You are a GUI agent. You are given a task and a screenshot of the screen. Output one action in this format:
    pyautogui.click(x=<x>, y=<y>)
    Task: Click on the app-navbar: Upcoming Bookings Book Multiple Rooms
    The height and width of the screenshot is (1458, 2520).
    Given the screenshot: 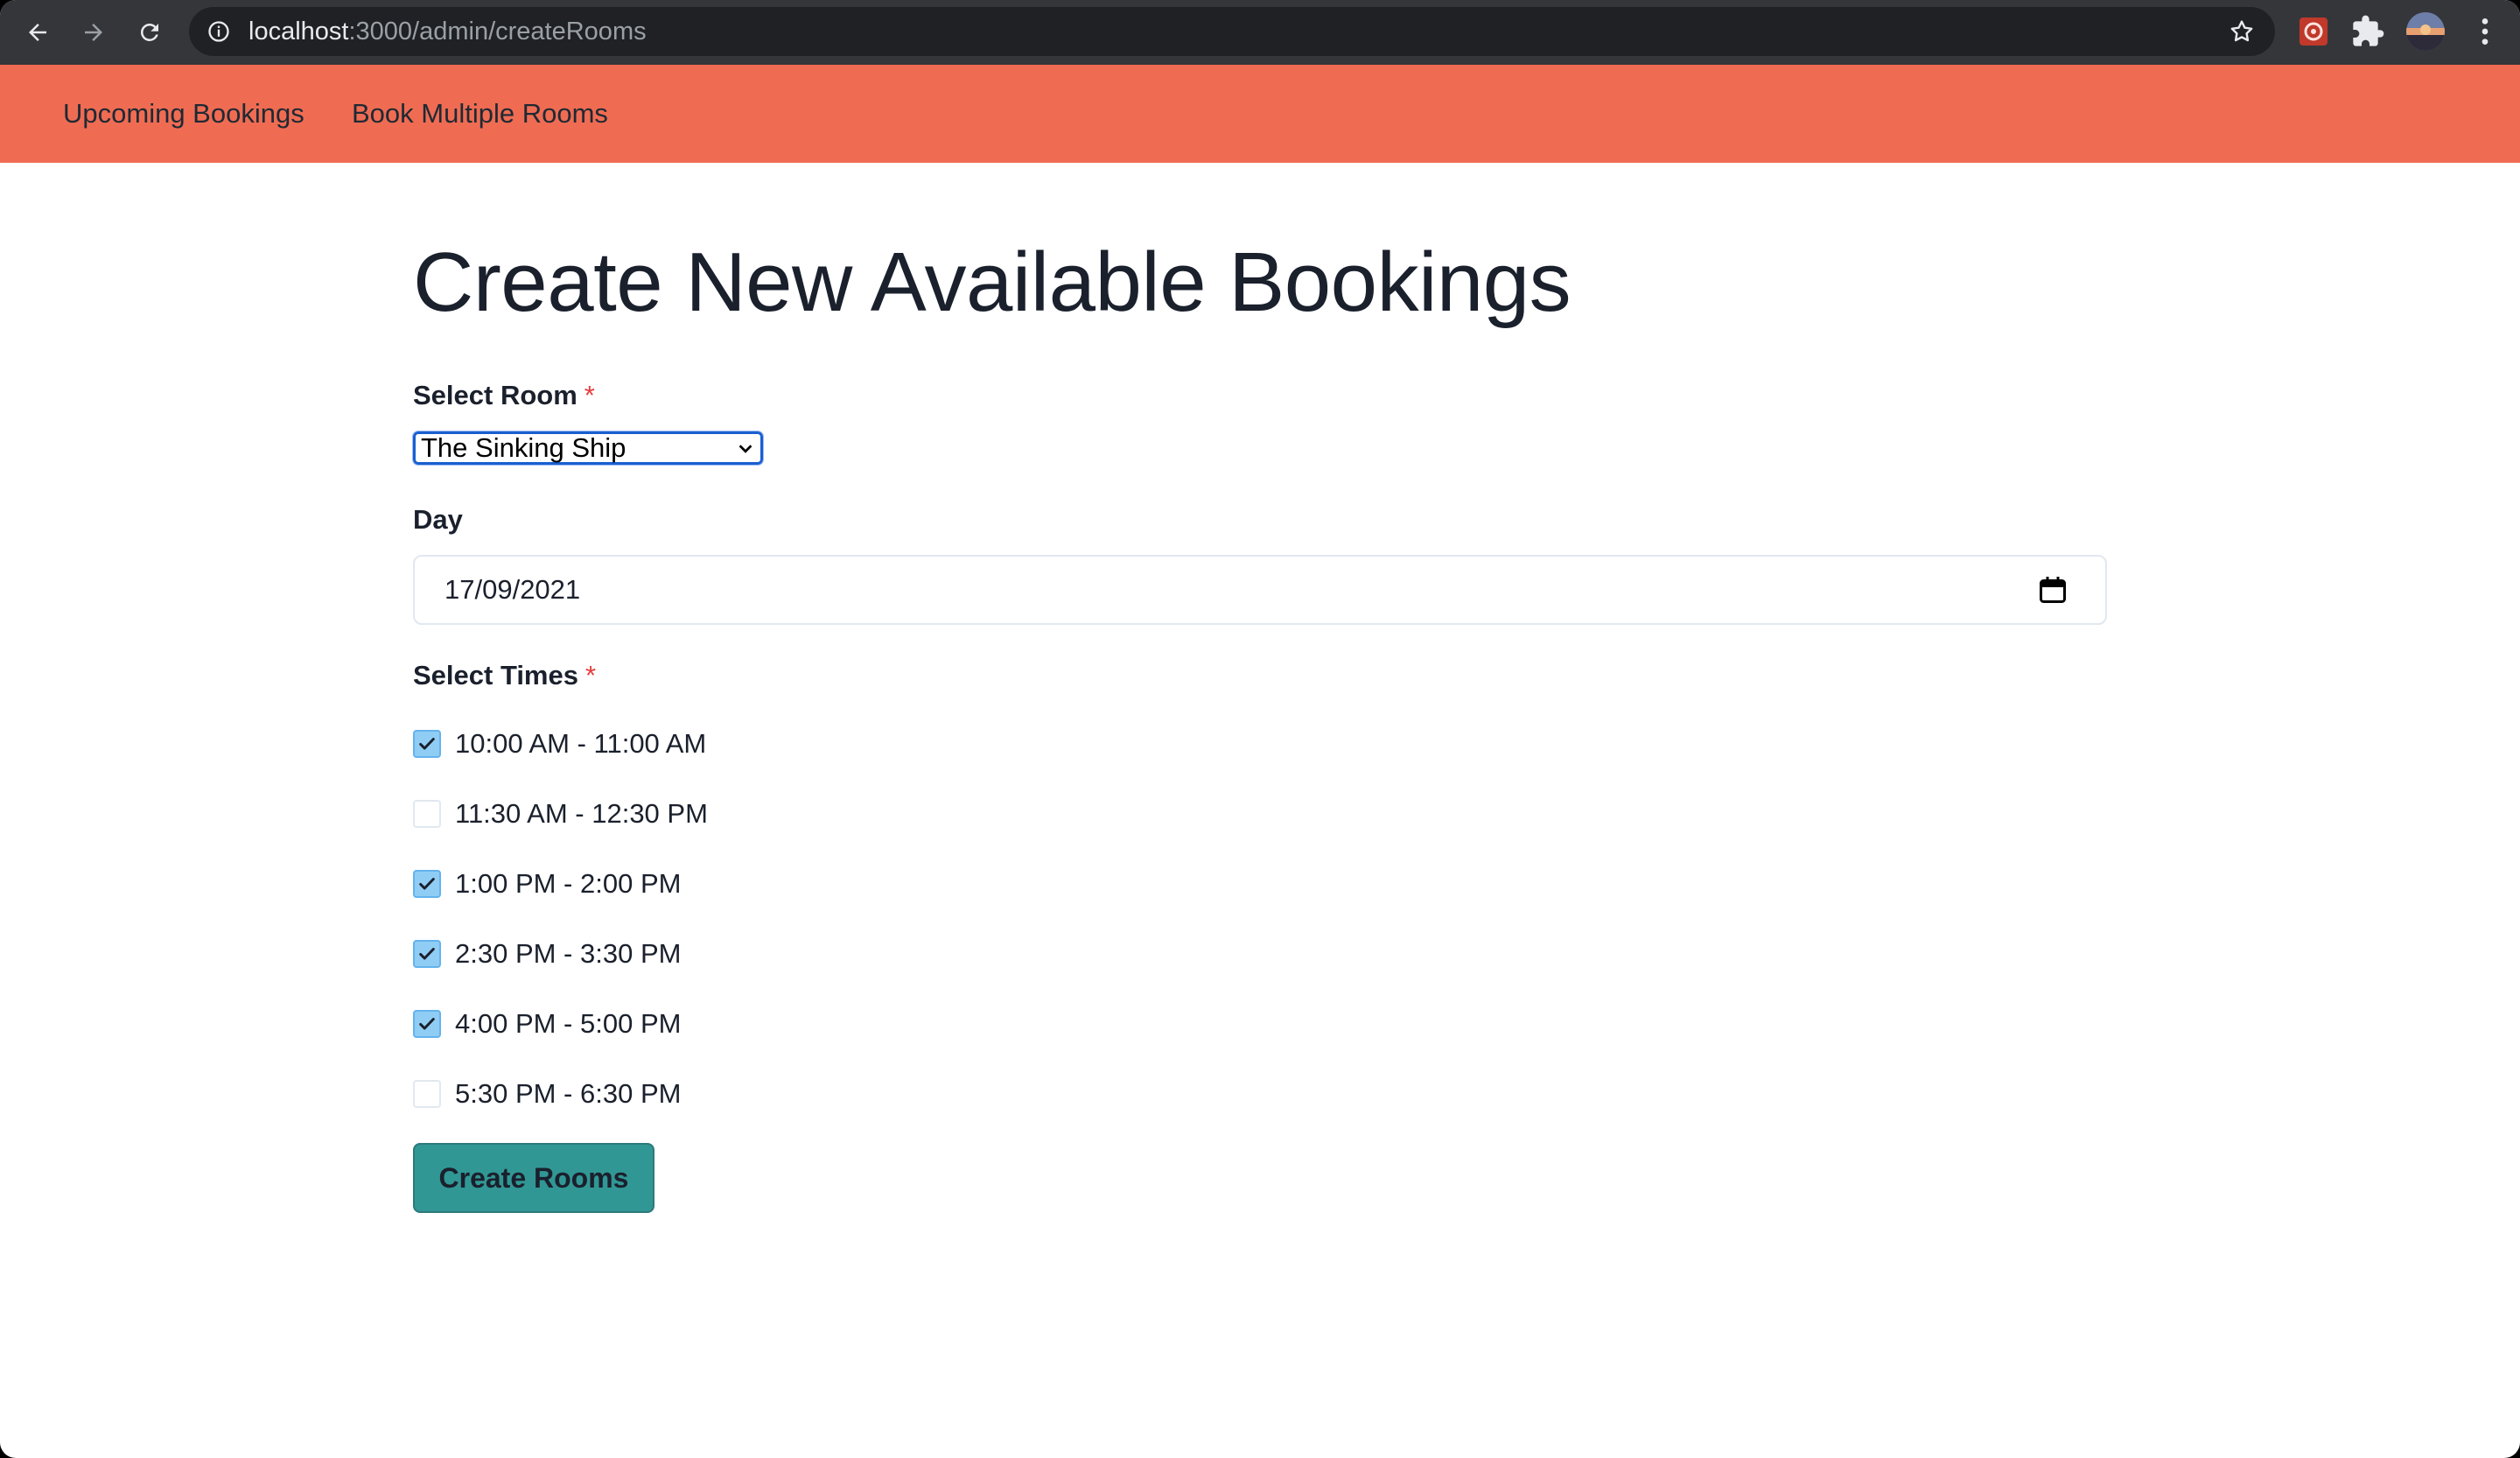 What is the action you would take?
    pyautogui.click(x=1260, y=114)
    